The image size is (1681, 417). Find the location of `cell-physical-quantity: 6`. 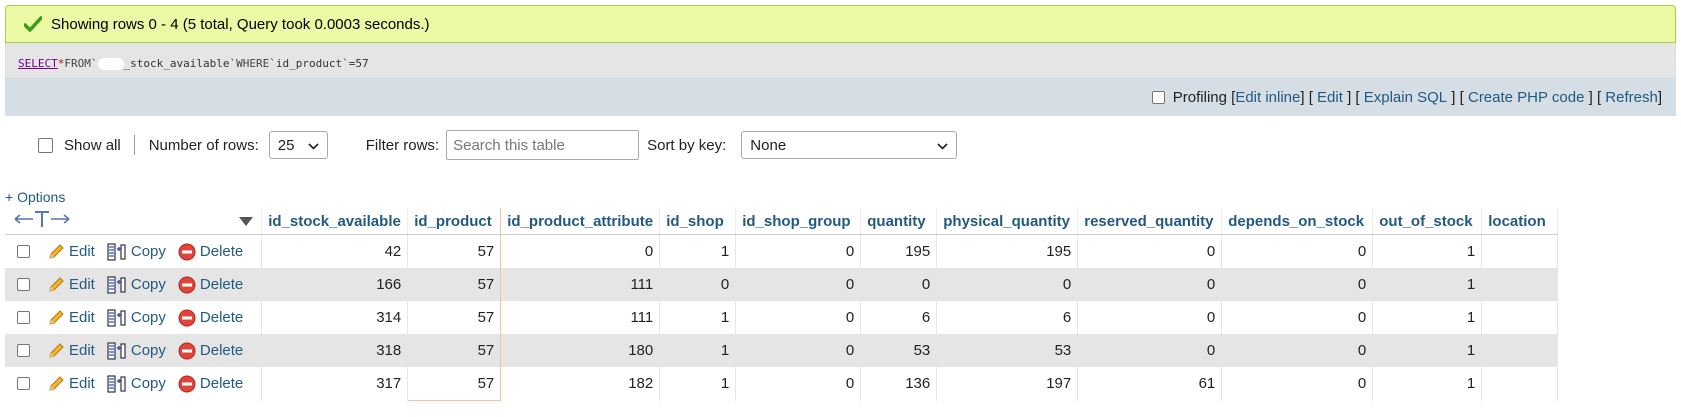

cell-physical-quantity: 6 is located at coordinates (1007, 317).